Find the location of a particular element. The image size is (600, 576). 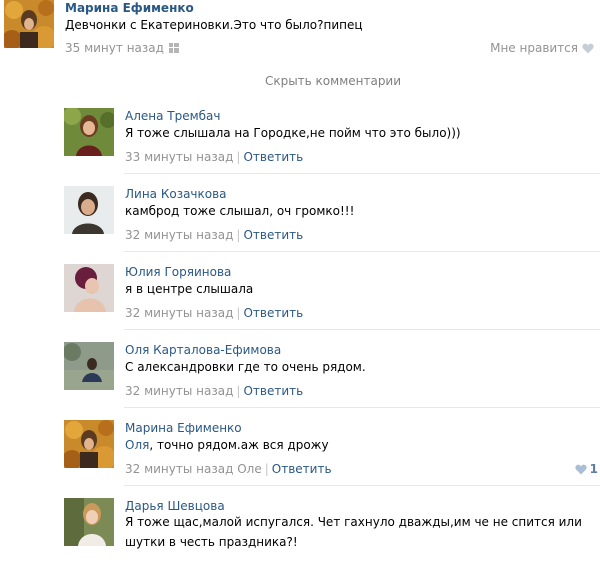

reply-to-link: Оле is located at coordinates (249, 469).